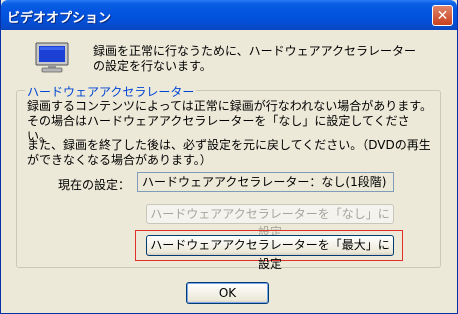 Image resolution: width=458 pixels, height=314 pixels. What do you see at coordinates (227, 293) in the screenshot?
I see `ok-button: OK` at bounding box center [227, 293].